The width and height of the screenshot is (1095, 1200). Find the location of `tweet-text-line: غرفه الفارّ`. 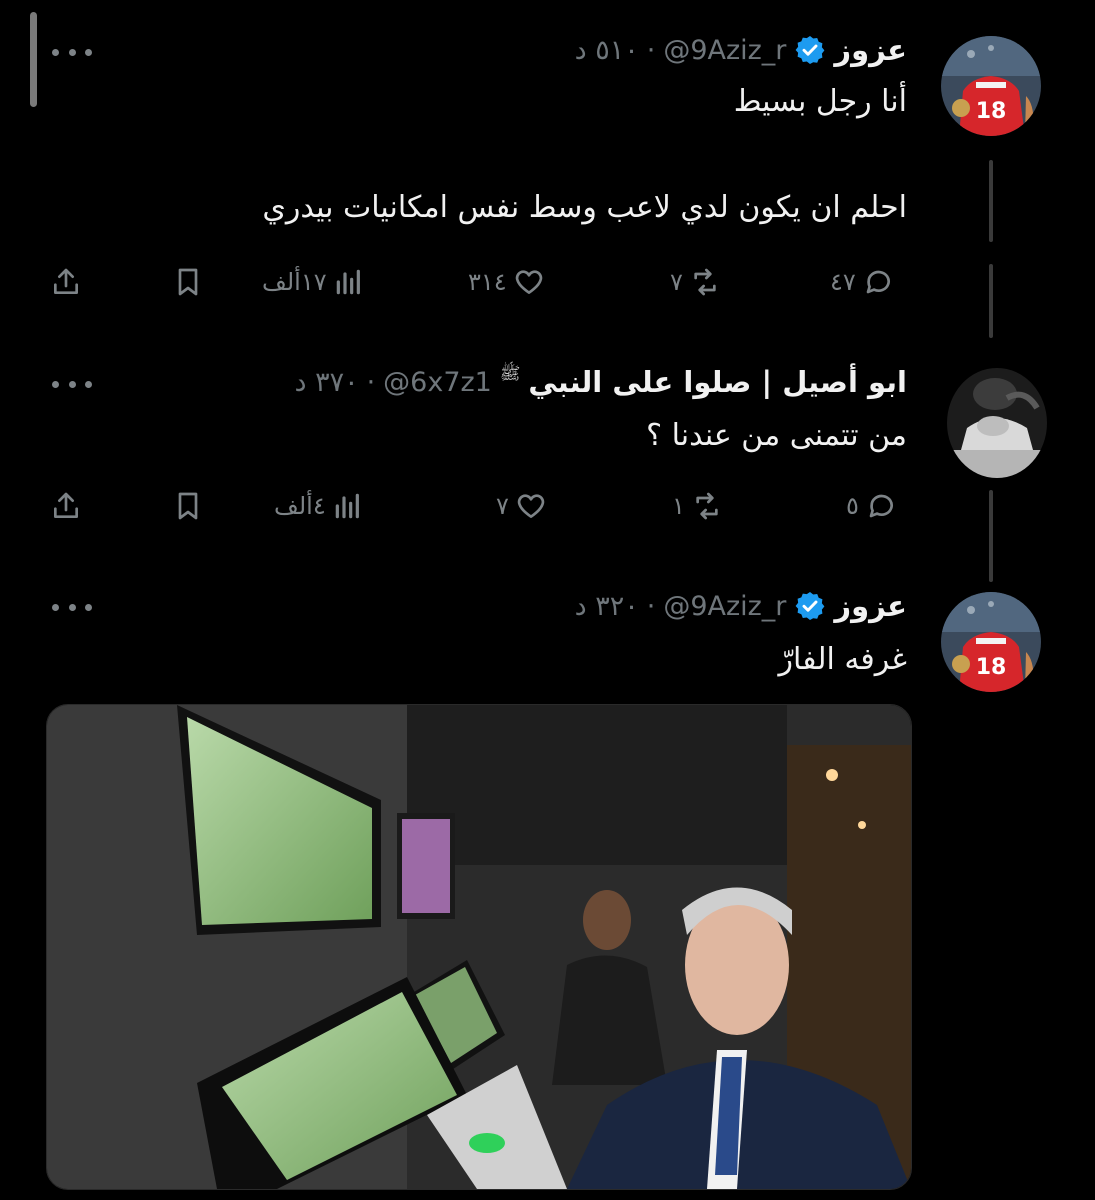

tweet-text-line: غرفه الفارّ is located at coordinates (842, 659).